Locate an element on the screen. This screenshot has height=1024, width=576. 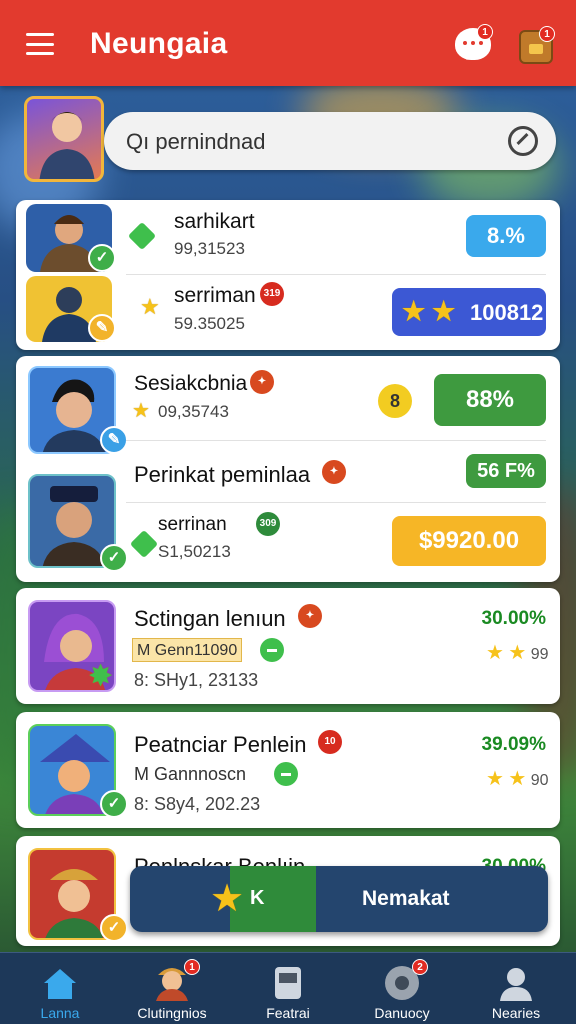
rating-value: 99 is located at coordinates (539, 654).